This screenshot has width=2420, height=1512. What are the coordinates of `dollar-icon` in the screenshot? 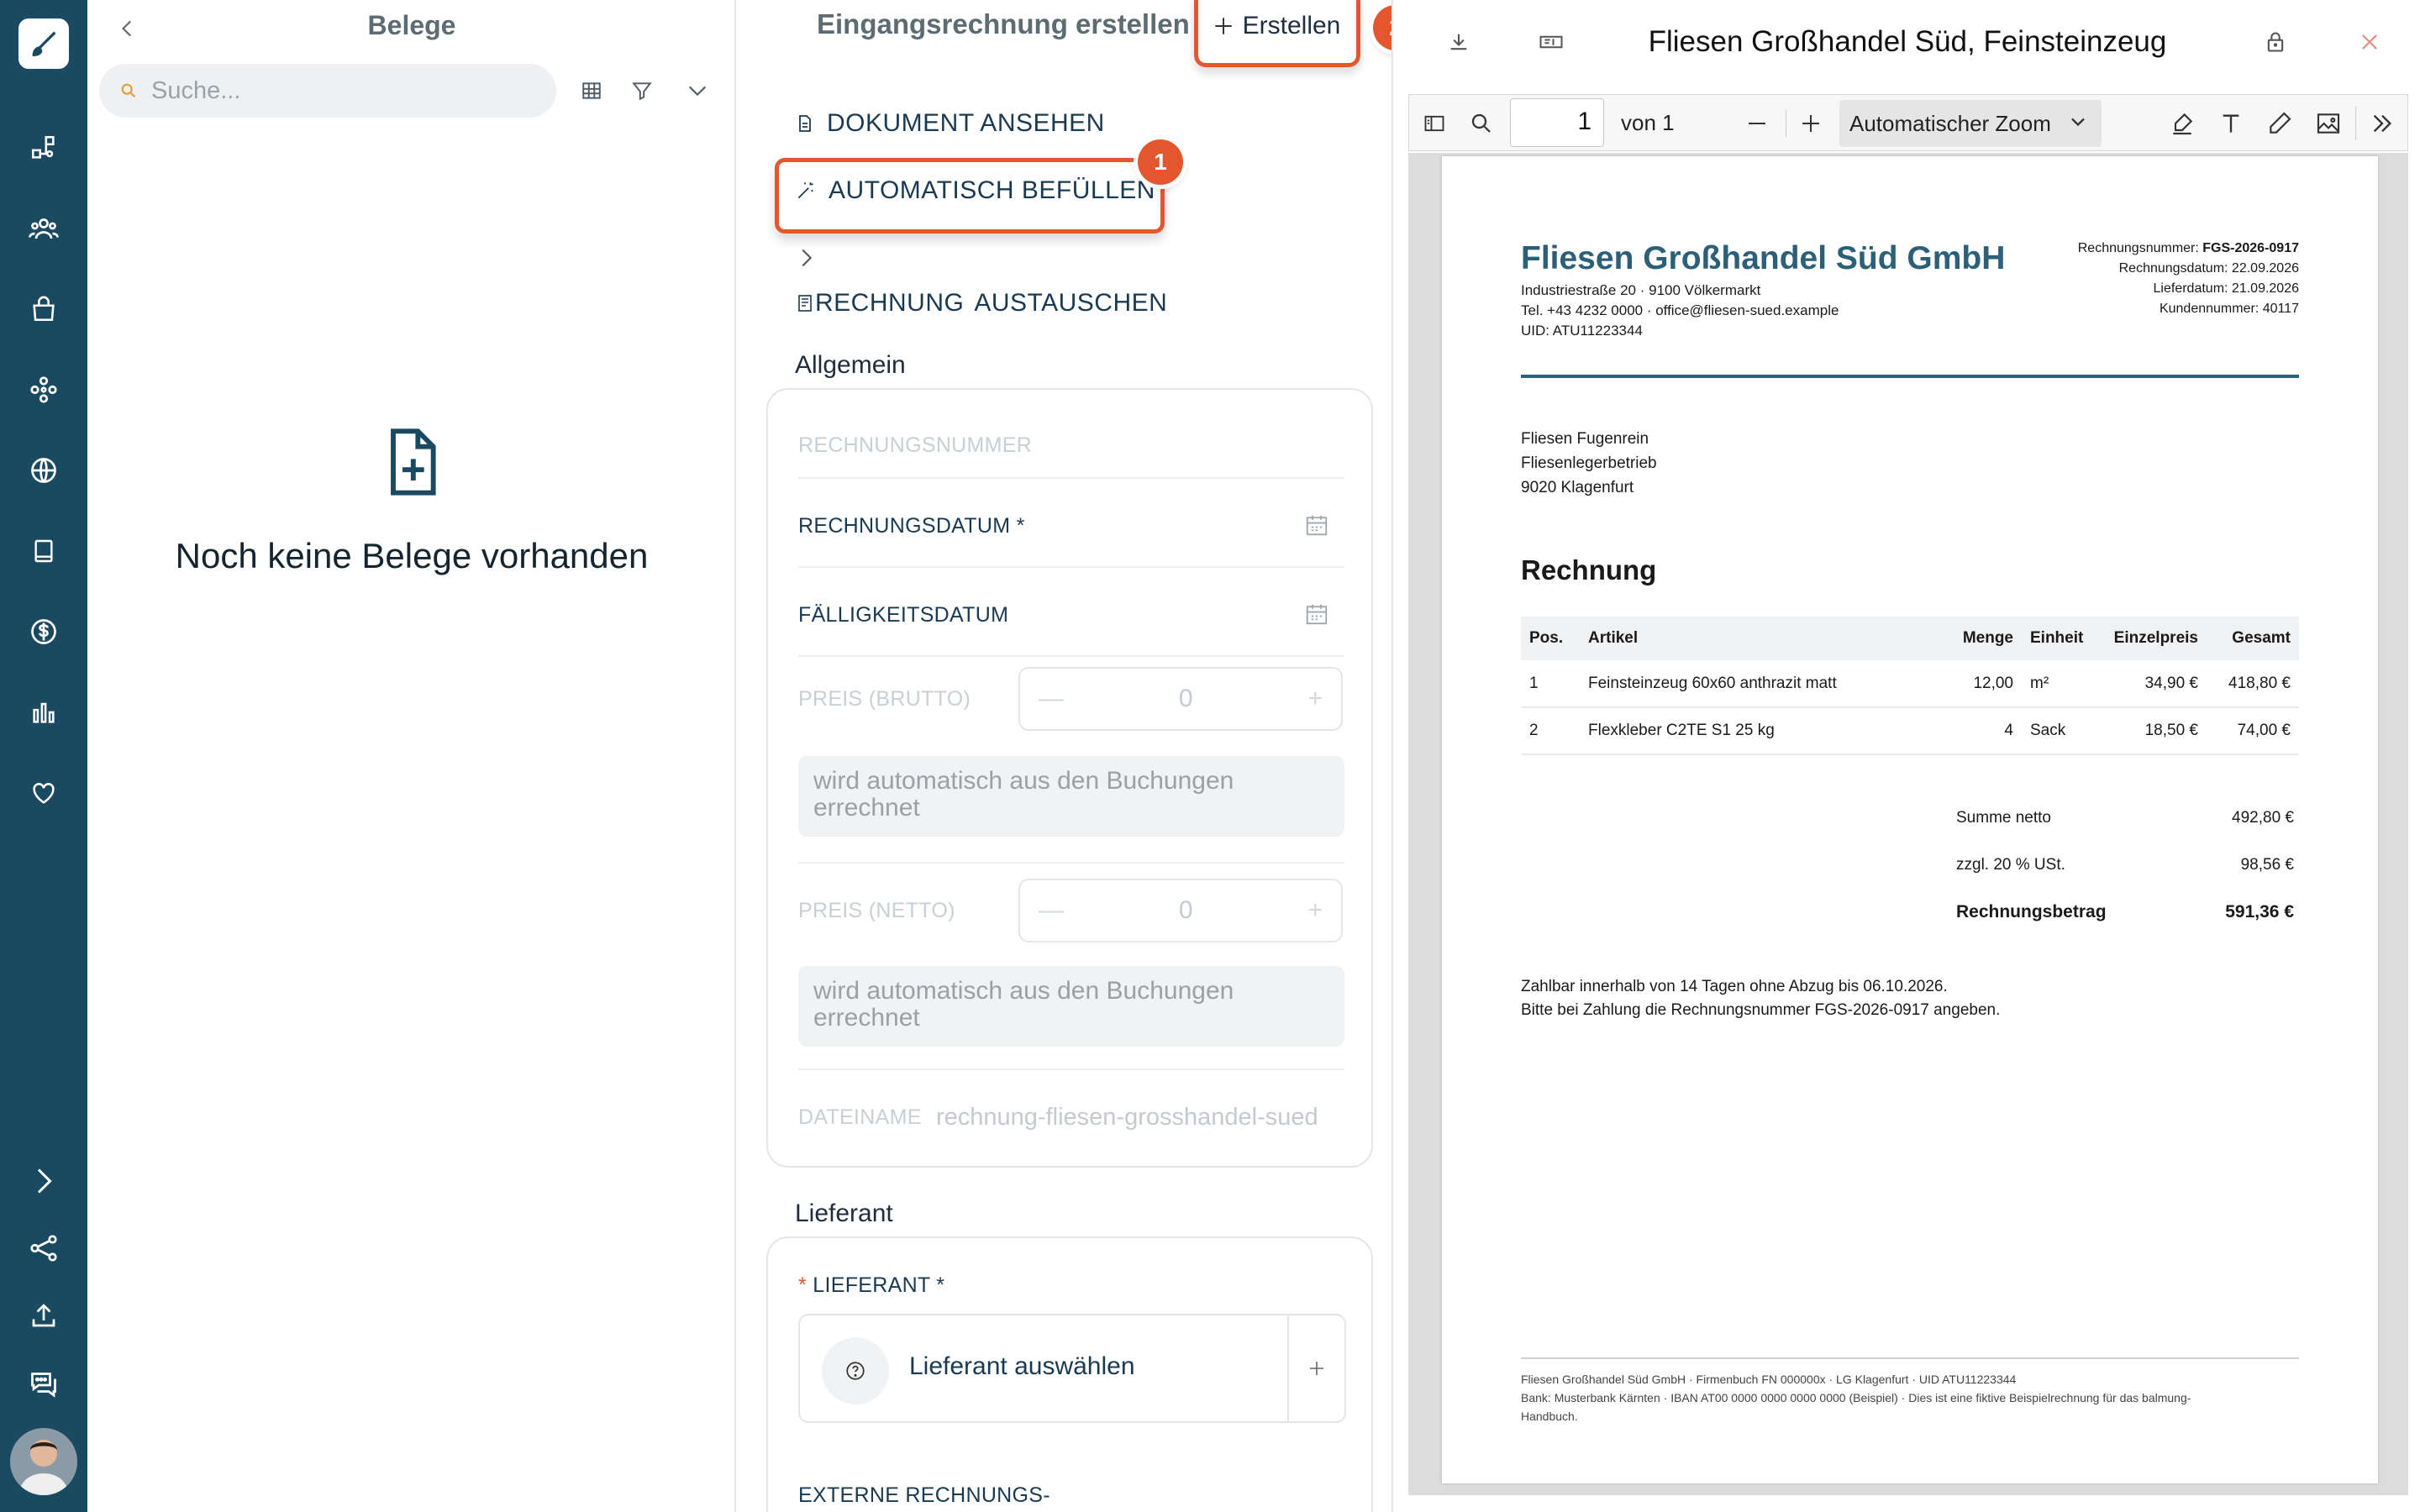 It's located at (43, 631).